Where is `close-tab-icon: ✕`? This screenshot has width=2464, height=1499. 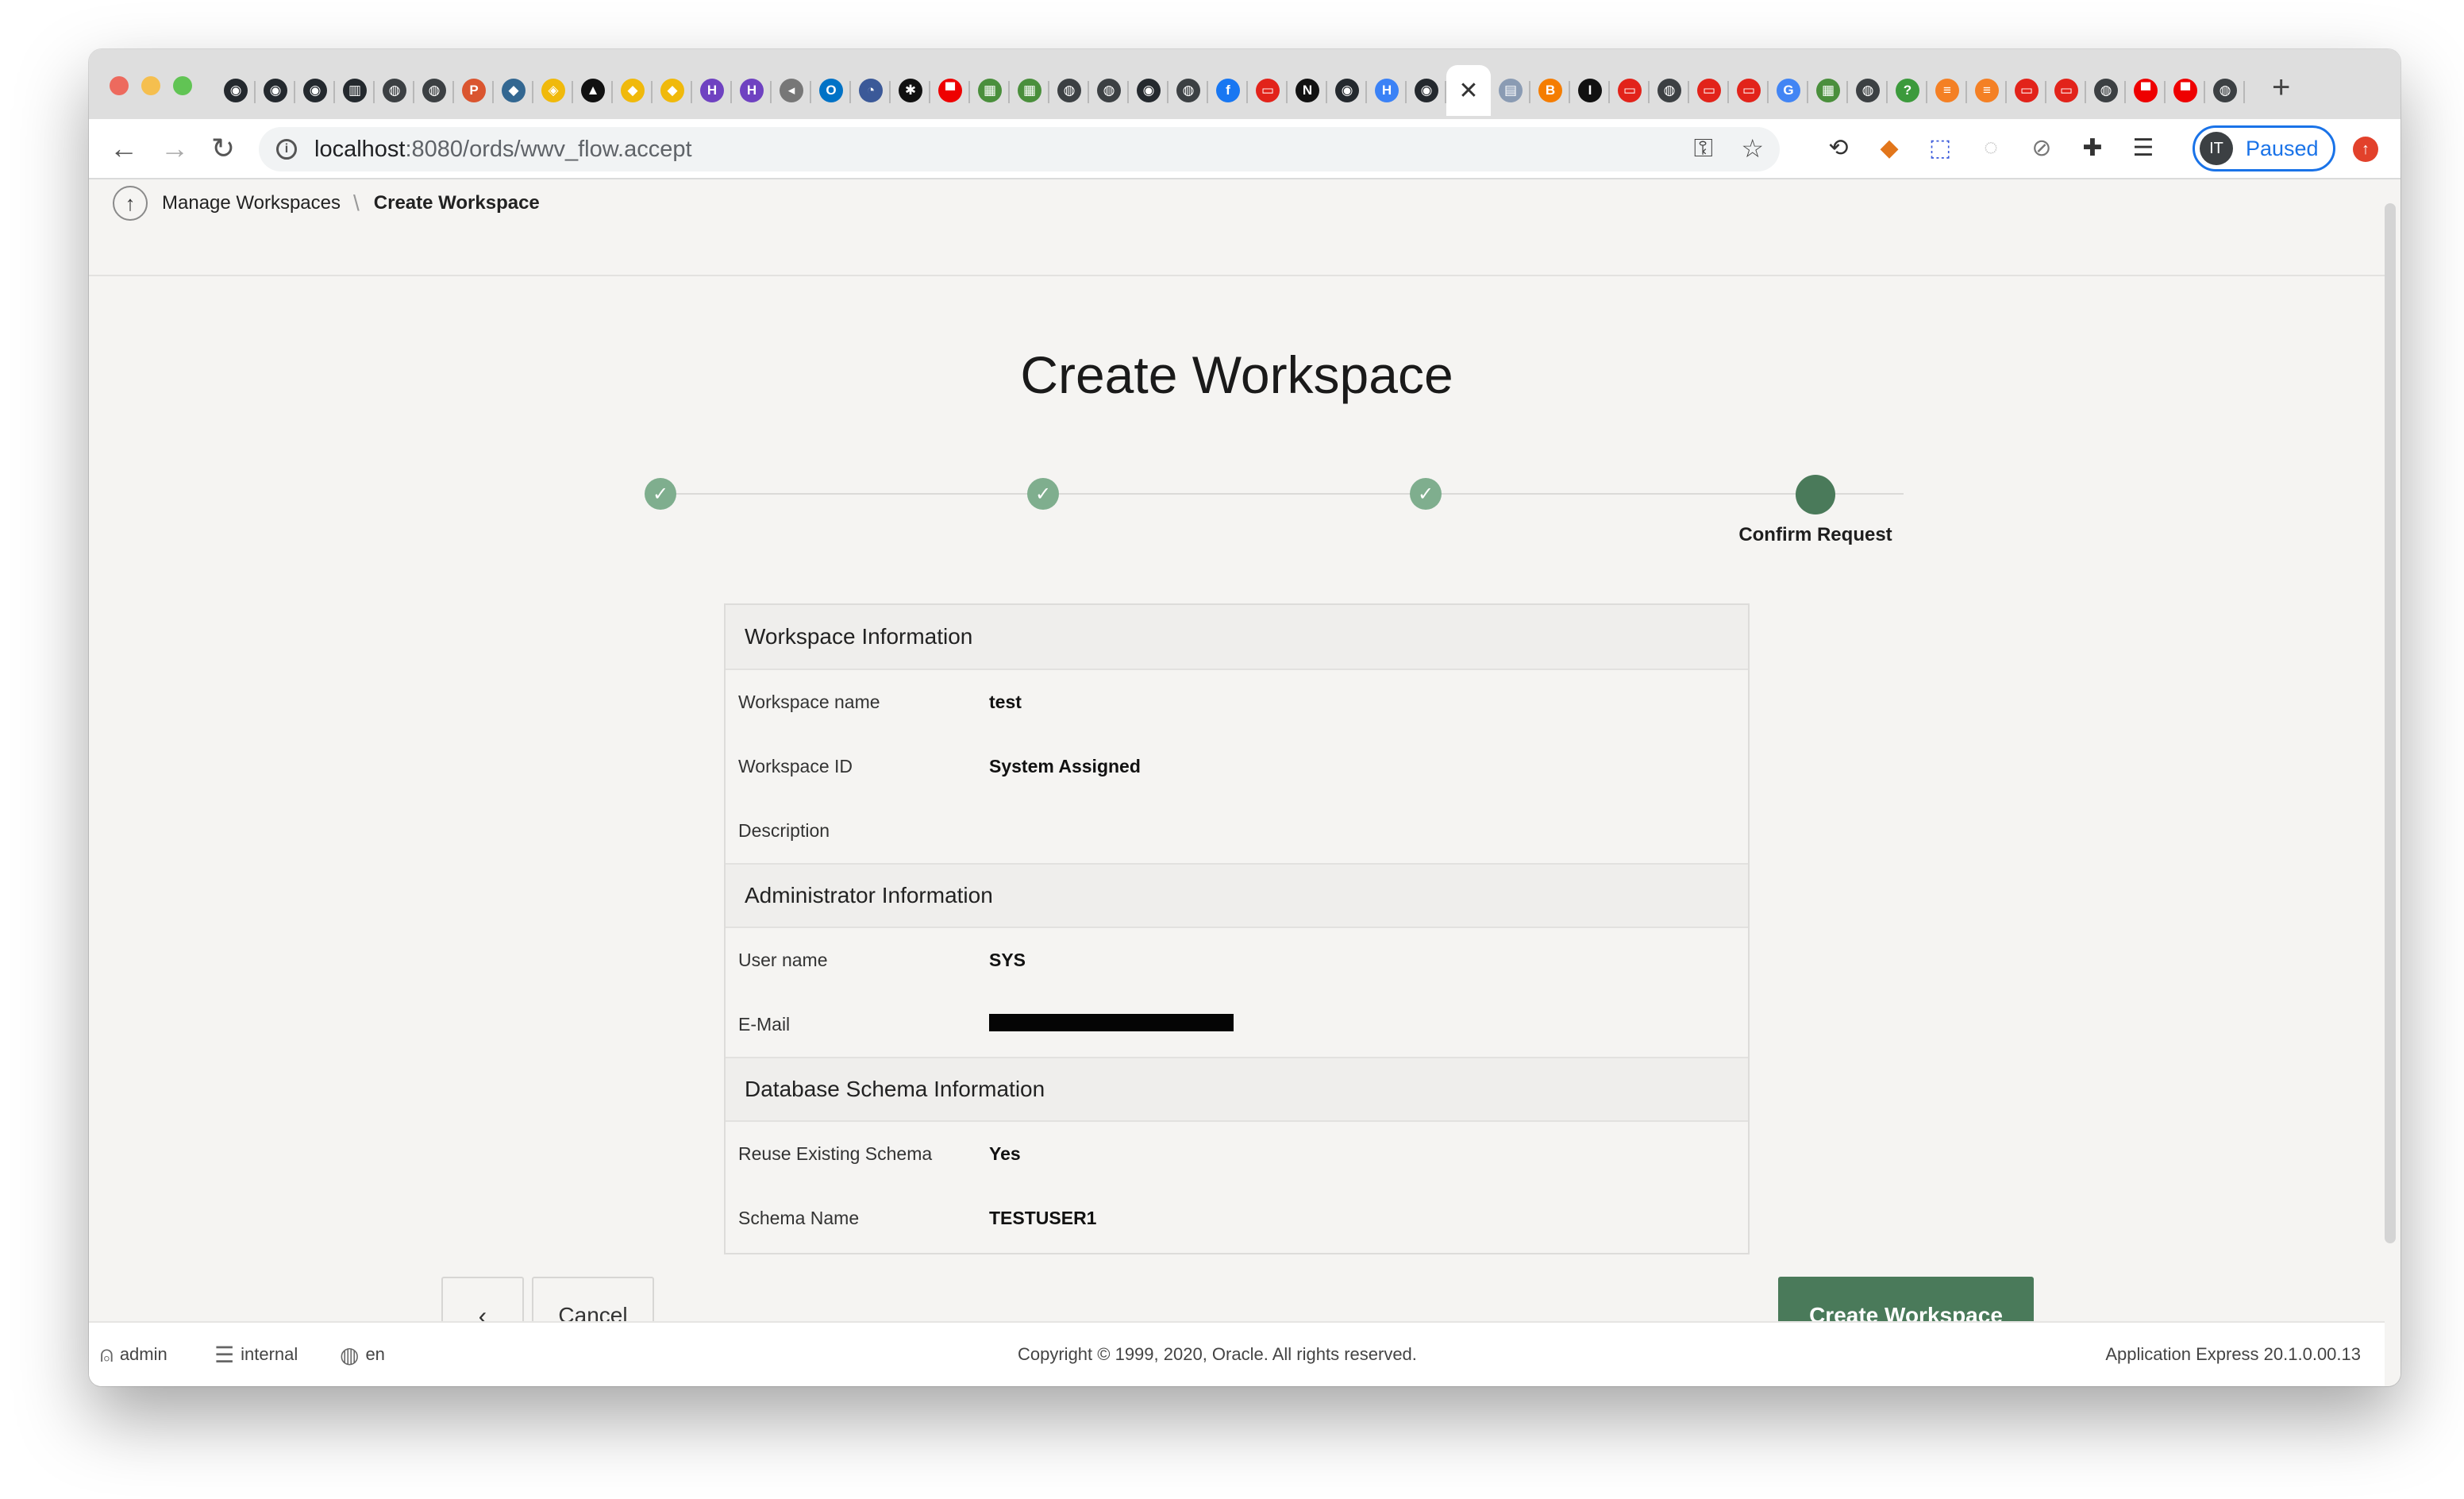
close-tab-icon: ✕ is located at coordinates (1468, 91).